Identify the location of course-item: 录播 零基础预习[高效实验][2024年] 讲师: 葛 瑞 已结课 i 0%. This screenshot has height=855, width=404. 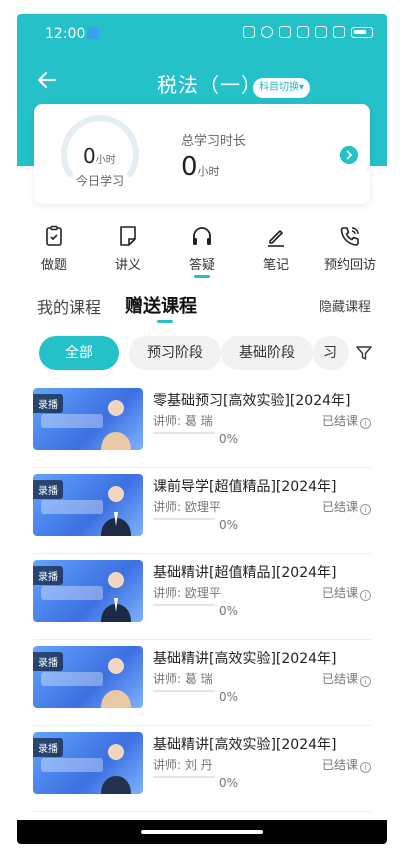
(202, 428).